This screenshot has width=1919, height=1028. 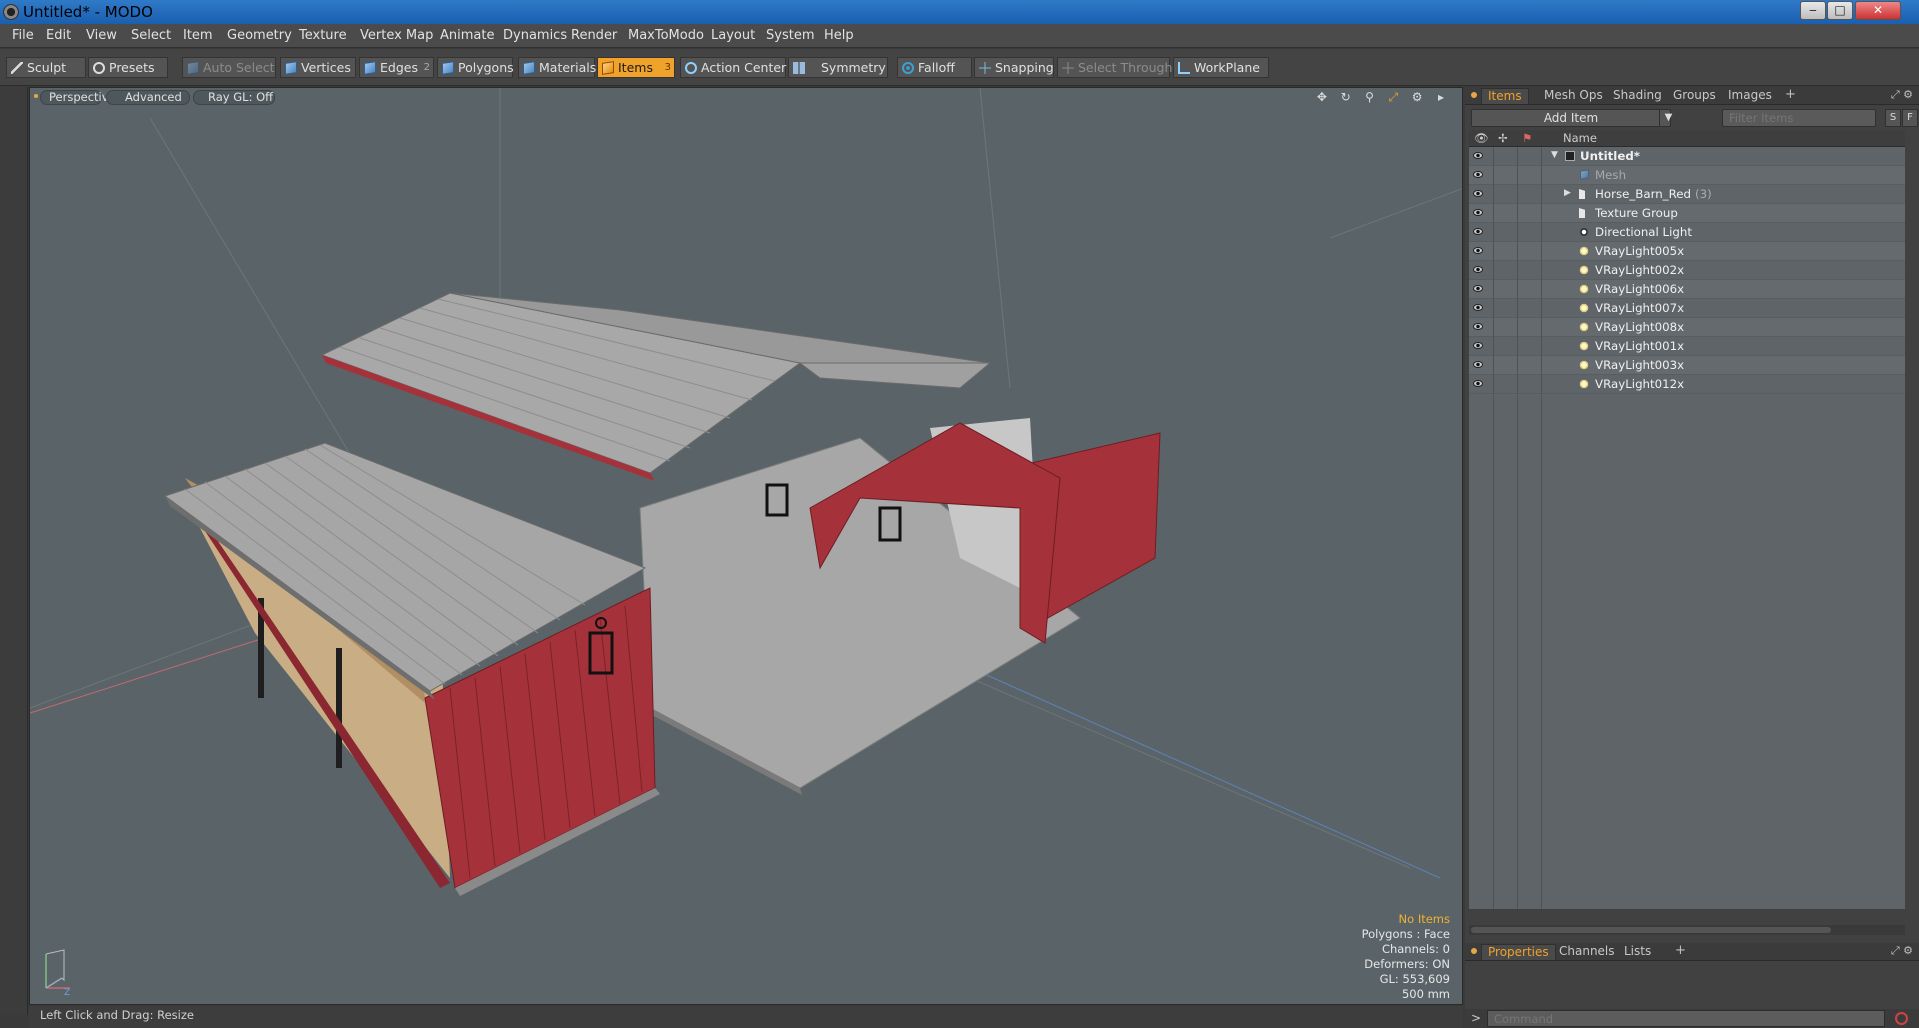 I want to click on modo-logo-icon, so click(x=11, y=12).